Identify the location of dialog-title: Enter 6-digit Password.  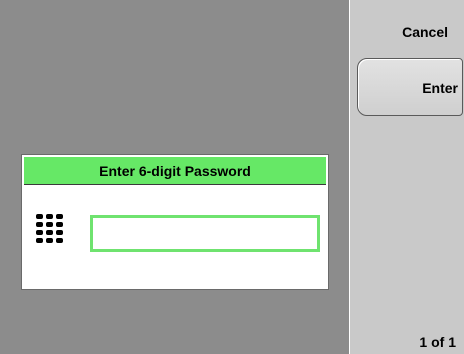
(175, 171).